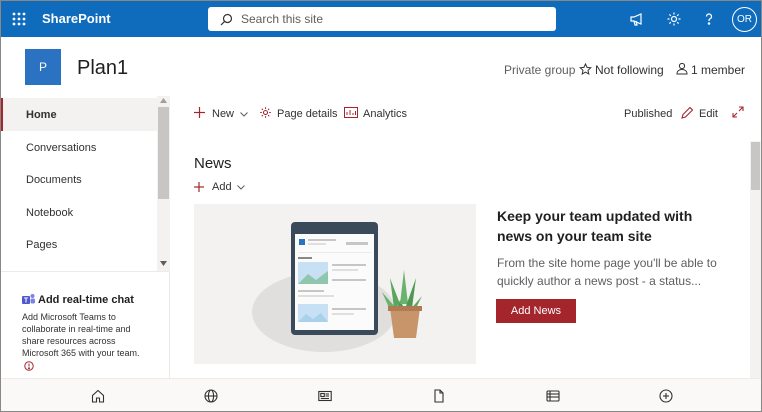 This screenshot has width=762, height=412. What do you see at coordinates (709, 19) in the screenshot?
I see `help-icon` at bounding box center [709, 19].